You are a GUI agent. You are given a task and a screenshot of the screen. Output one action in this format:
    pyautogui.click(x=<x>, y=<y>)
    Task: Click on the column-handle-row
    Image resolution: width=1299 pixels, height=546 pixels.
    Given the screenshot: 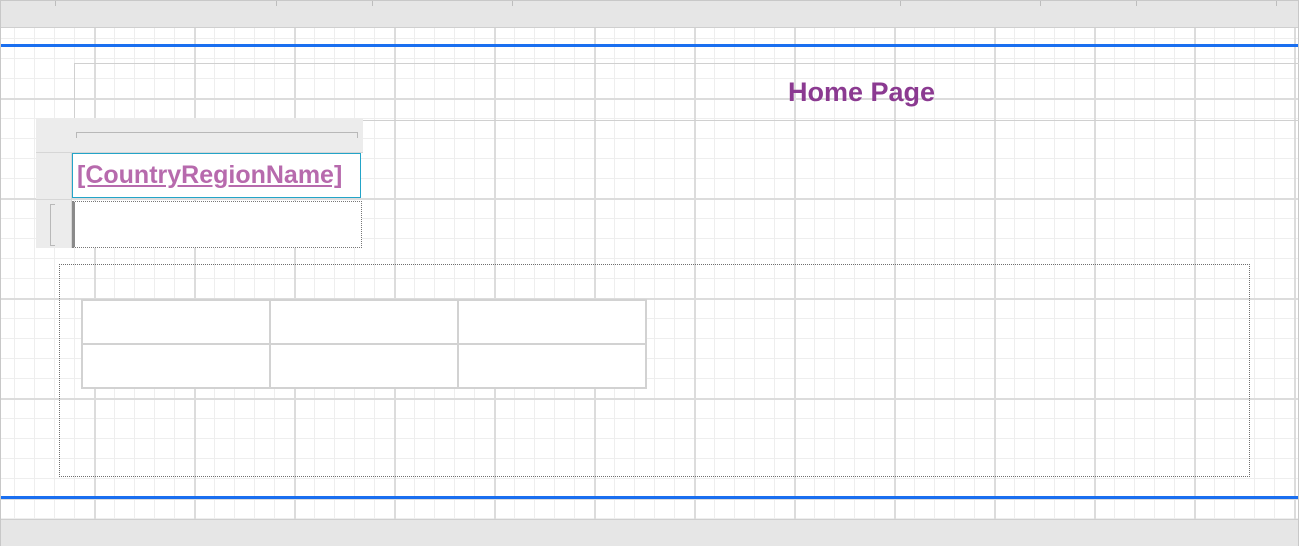 What is the action you would take?
    pyautogui.click(x=217, y=135)
    